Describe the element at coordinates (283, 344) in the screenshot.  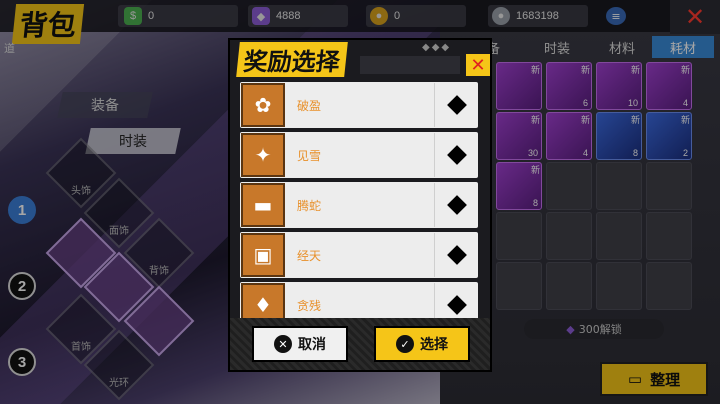
I see `close-circle-icon: ✕` at that location.